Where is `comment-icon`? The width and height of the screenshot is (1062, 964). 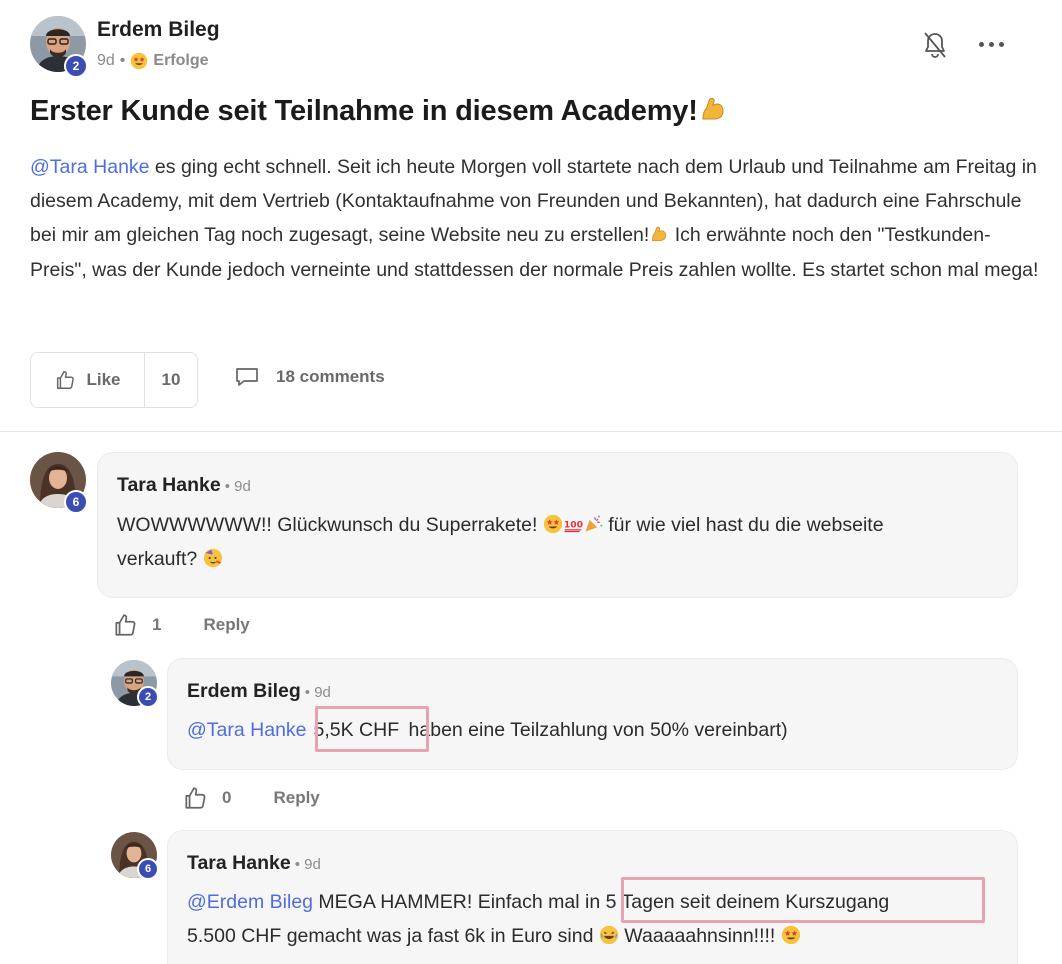
comment-icon is located at coordinates (247, 377).